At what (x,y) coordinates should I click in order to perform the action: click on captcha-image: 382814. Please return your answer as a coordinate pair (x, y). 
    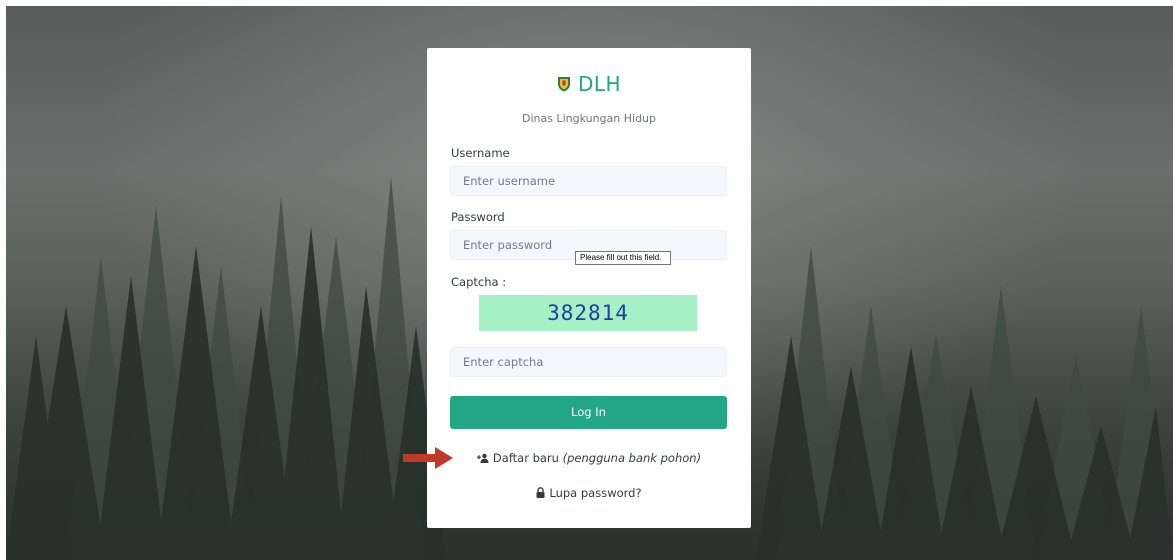
    Looking at the image, I should click on (588, 313).